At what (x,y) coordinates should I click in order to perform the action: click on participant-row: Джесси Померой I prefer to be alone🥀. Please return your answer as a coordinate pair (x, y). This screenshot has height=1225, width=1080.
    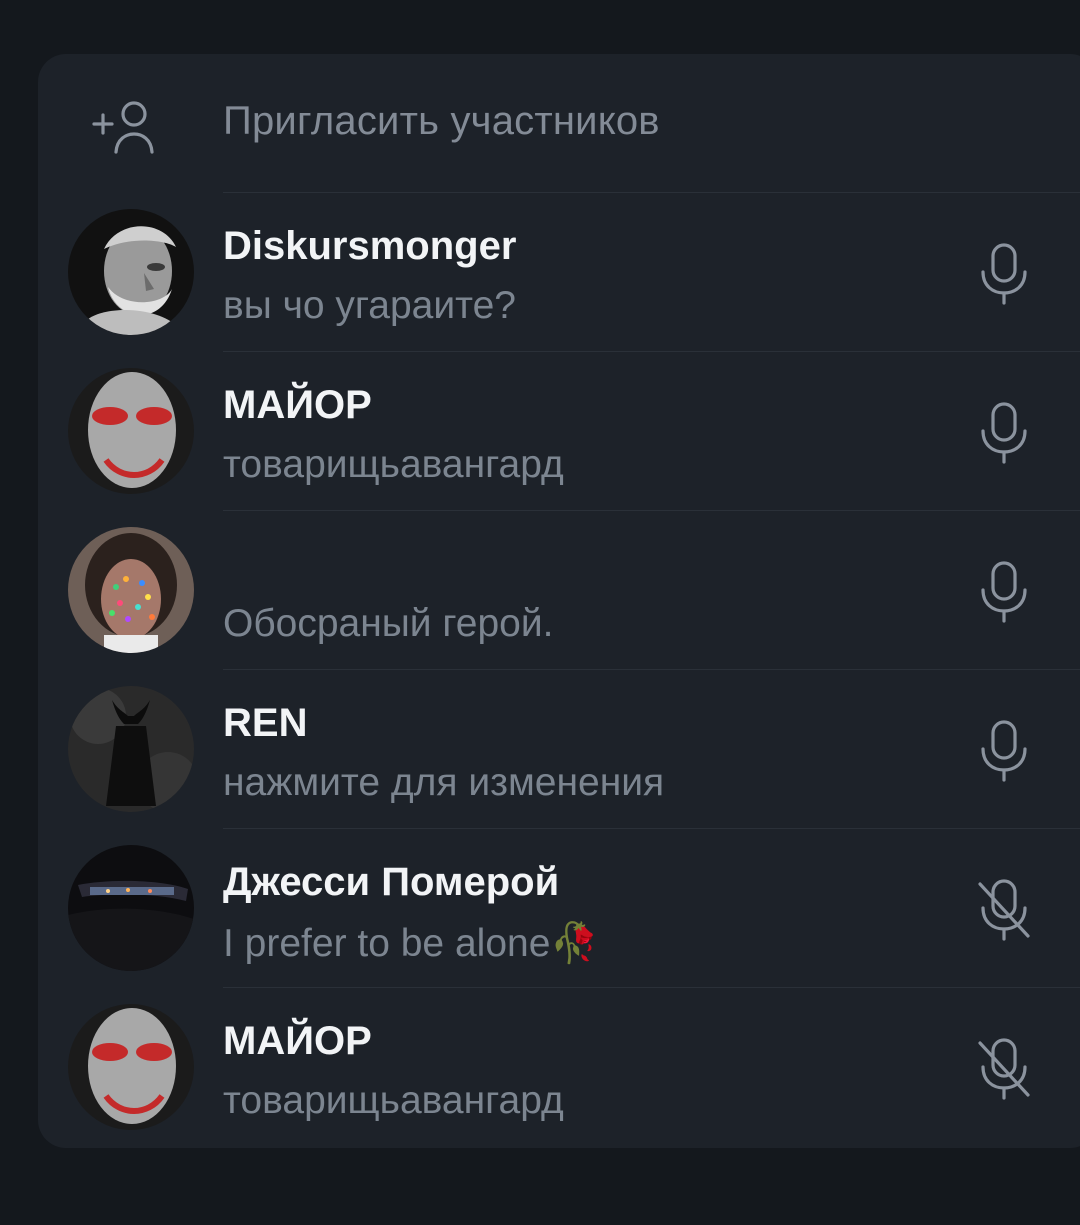
    Looking at the image, I should click on (559, 907).